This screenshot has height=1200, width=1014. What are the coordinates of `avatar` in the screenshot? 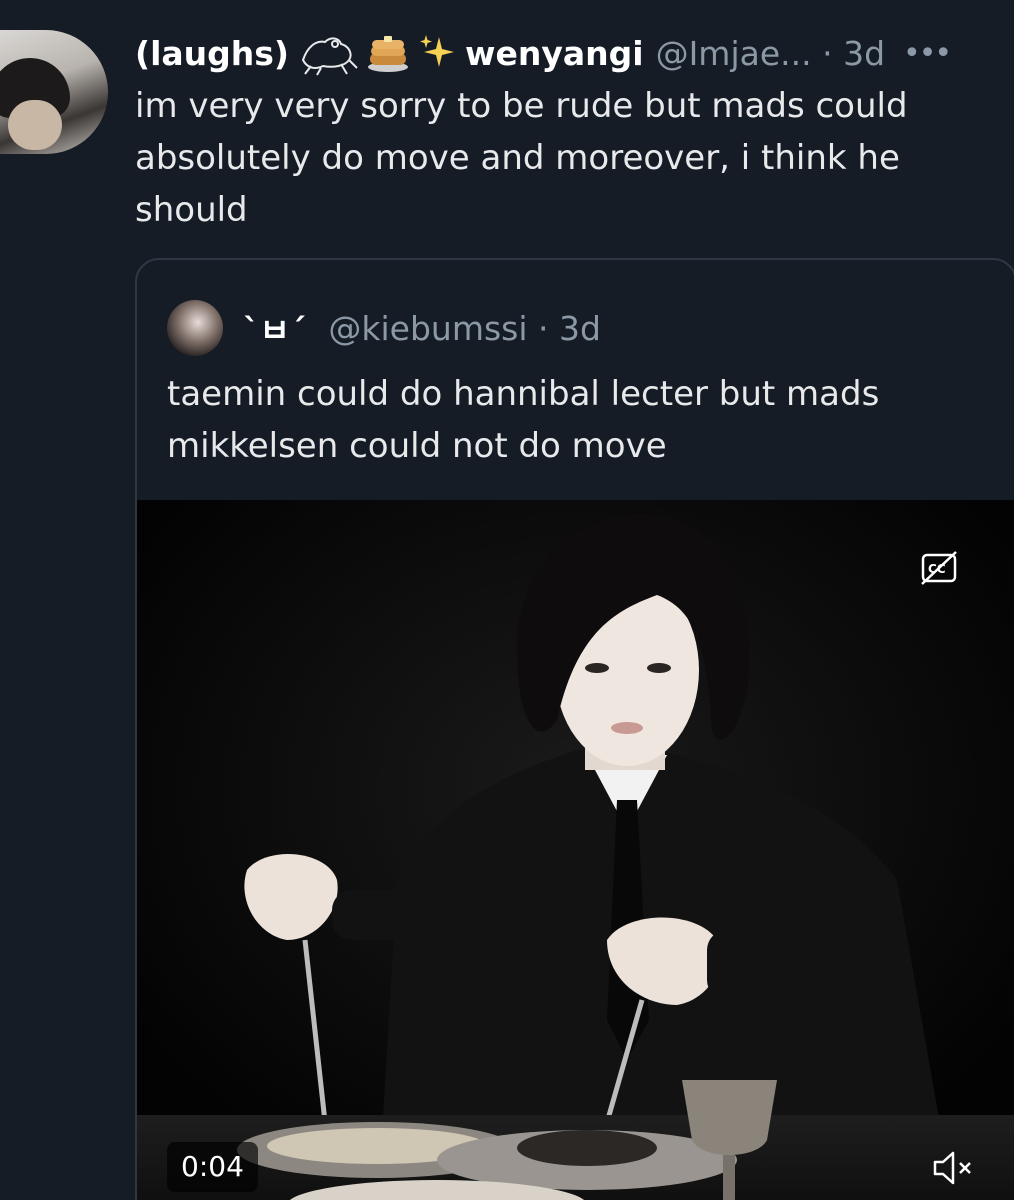 It's located at (54, 92).